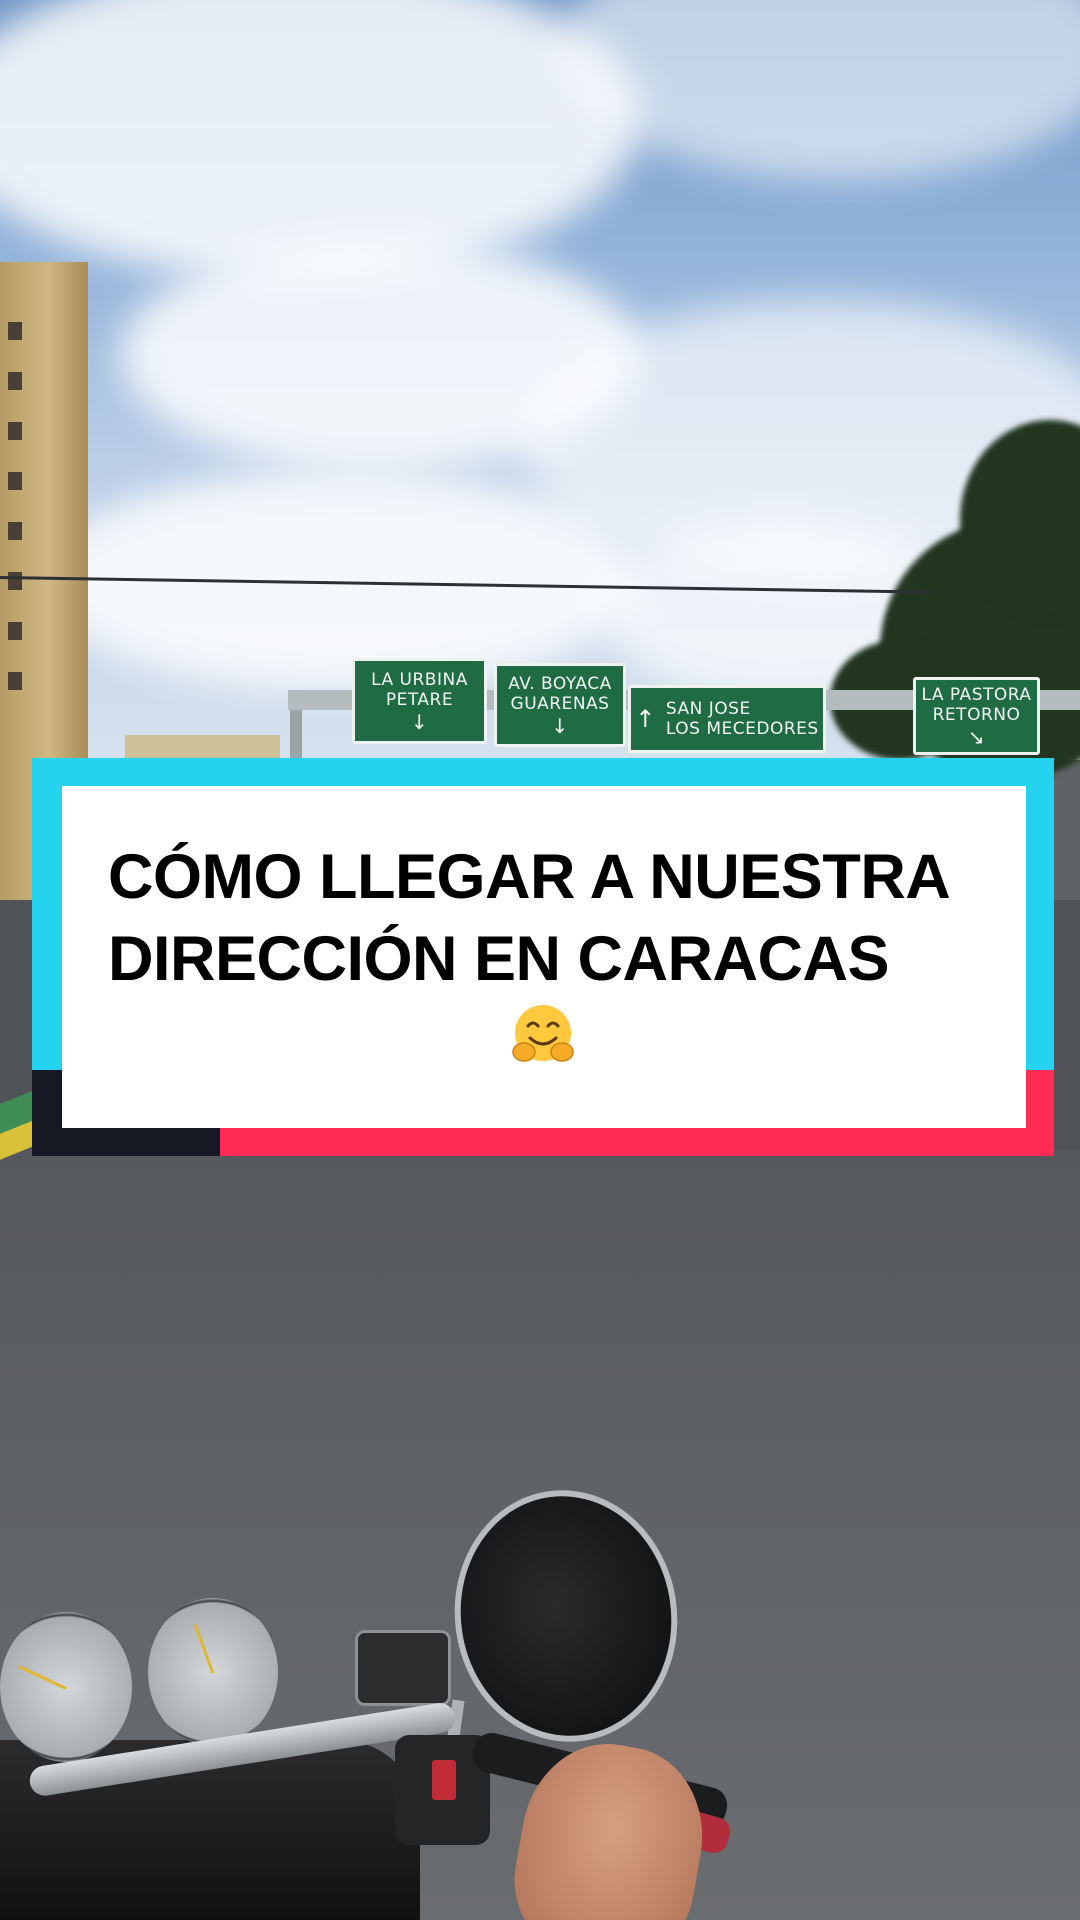  I want to click on road-sign: LA URBINA PETARE ↓, so click(419, 701).